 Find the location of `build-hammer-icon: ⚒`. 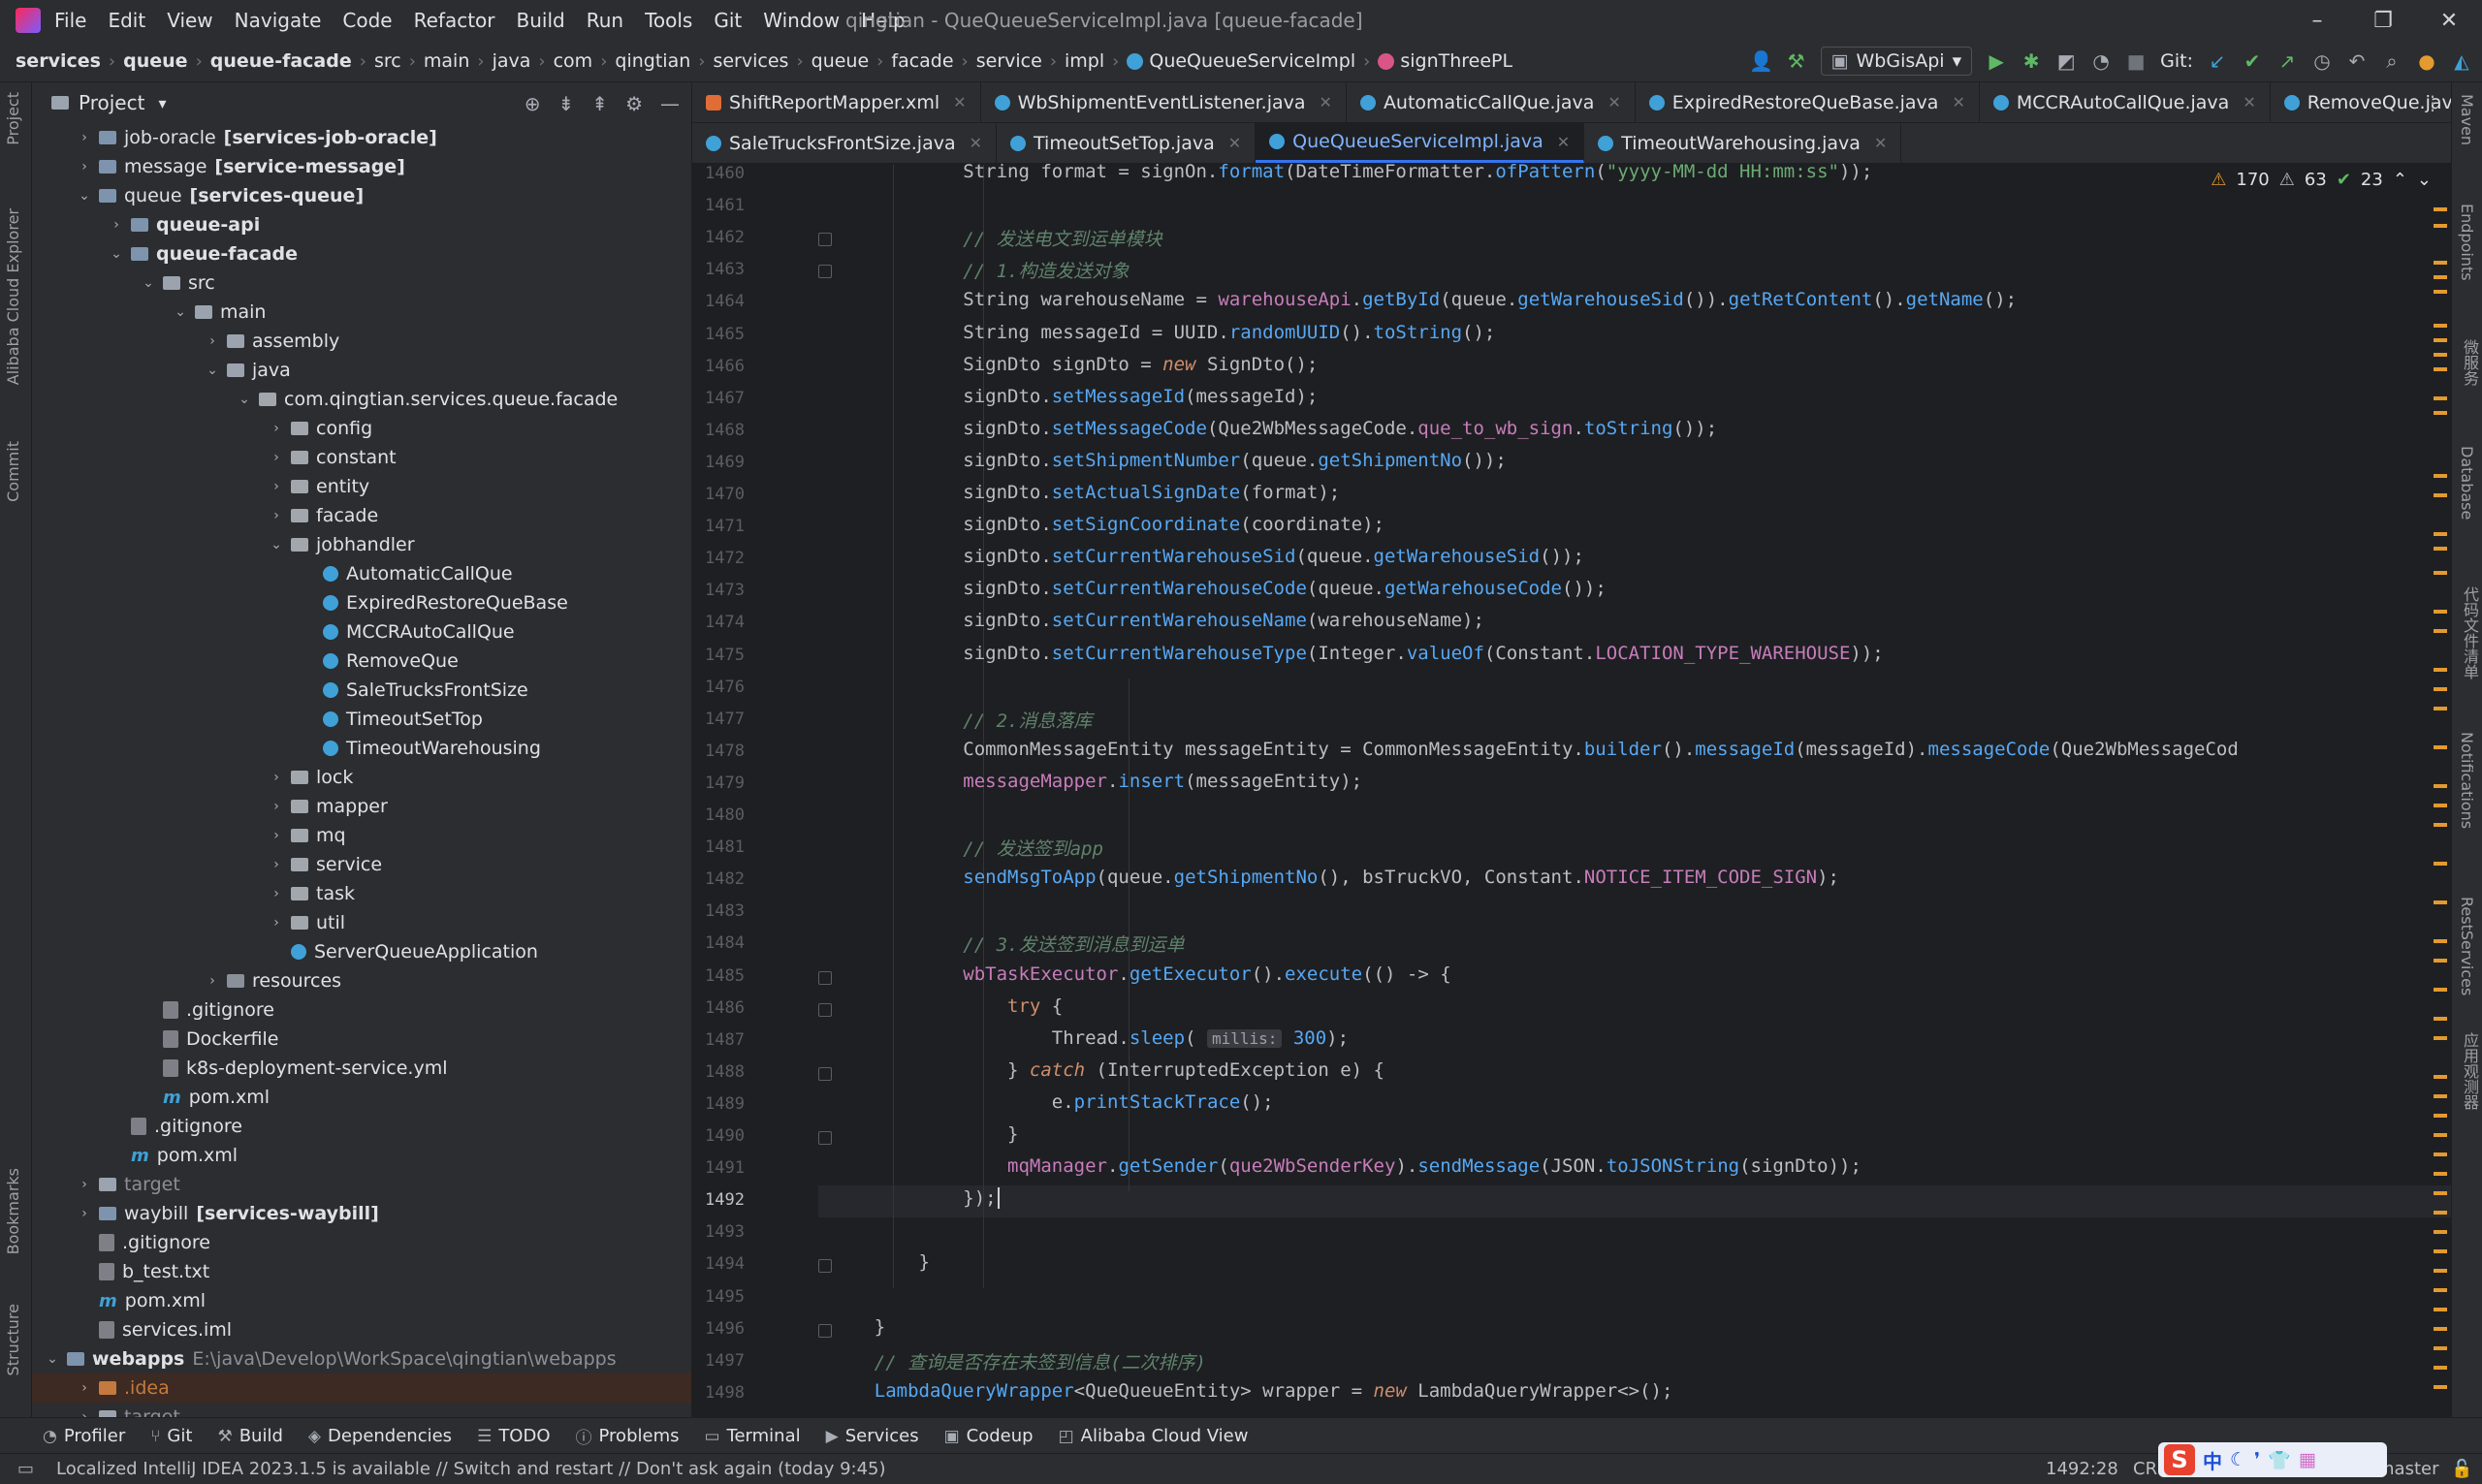

build-hammer-icon: ⚒ is located at coordinates (1796, 61).